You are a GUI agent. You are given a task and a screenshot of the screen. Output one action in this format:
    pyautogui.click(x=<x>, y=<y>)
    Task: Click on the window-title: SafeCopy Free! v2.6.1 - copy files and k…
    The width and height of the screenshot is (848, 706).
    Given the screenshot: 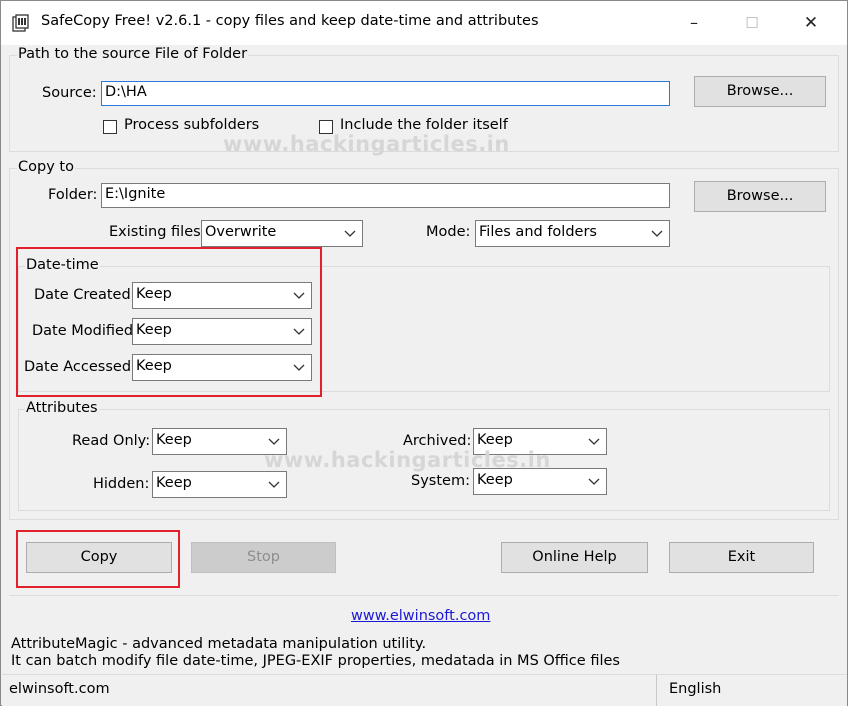 What is the action you would take?
    pyautogui.click(x=290, y=21)
    